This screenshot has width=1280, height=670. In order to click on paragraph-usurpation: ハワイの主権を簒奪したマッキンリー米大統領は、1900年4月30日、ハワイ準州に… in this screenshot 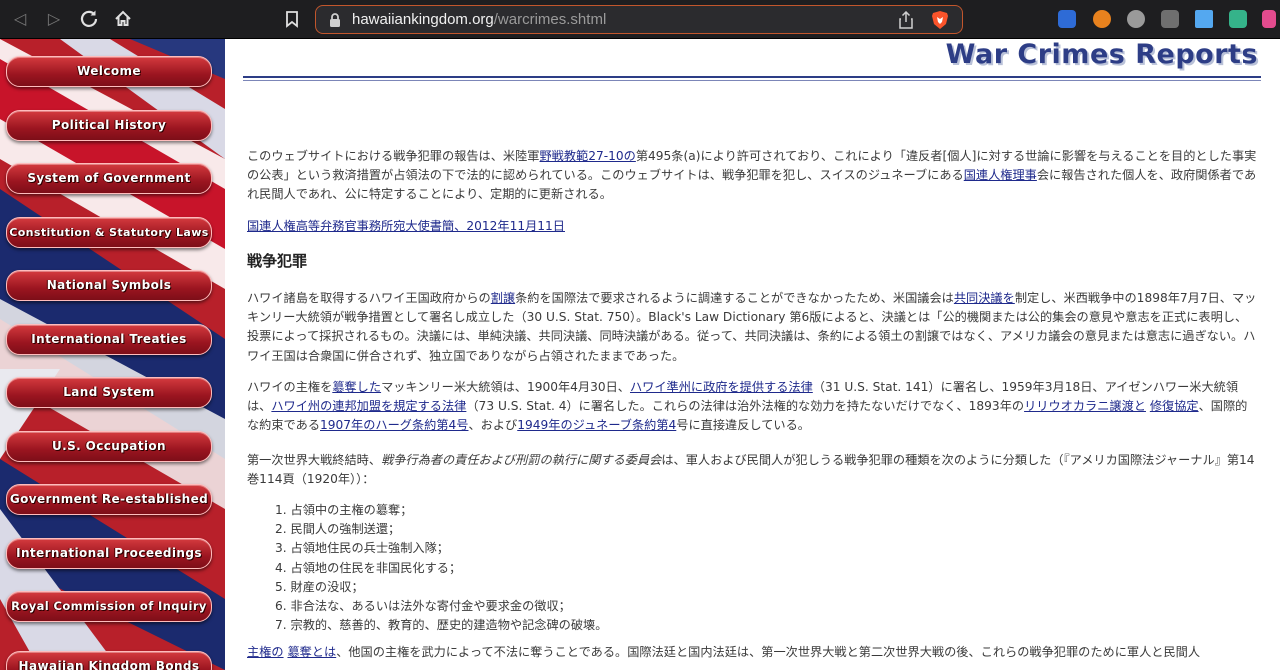, I will do `click(752, 407)`.